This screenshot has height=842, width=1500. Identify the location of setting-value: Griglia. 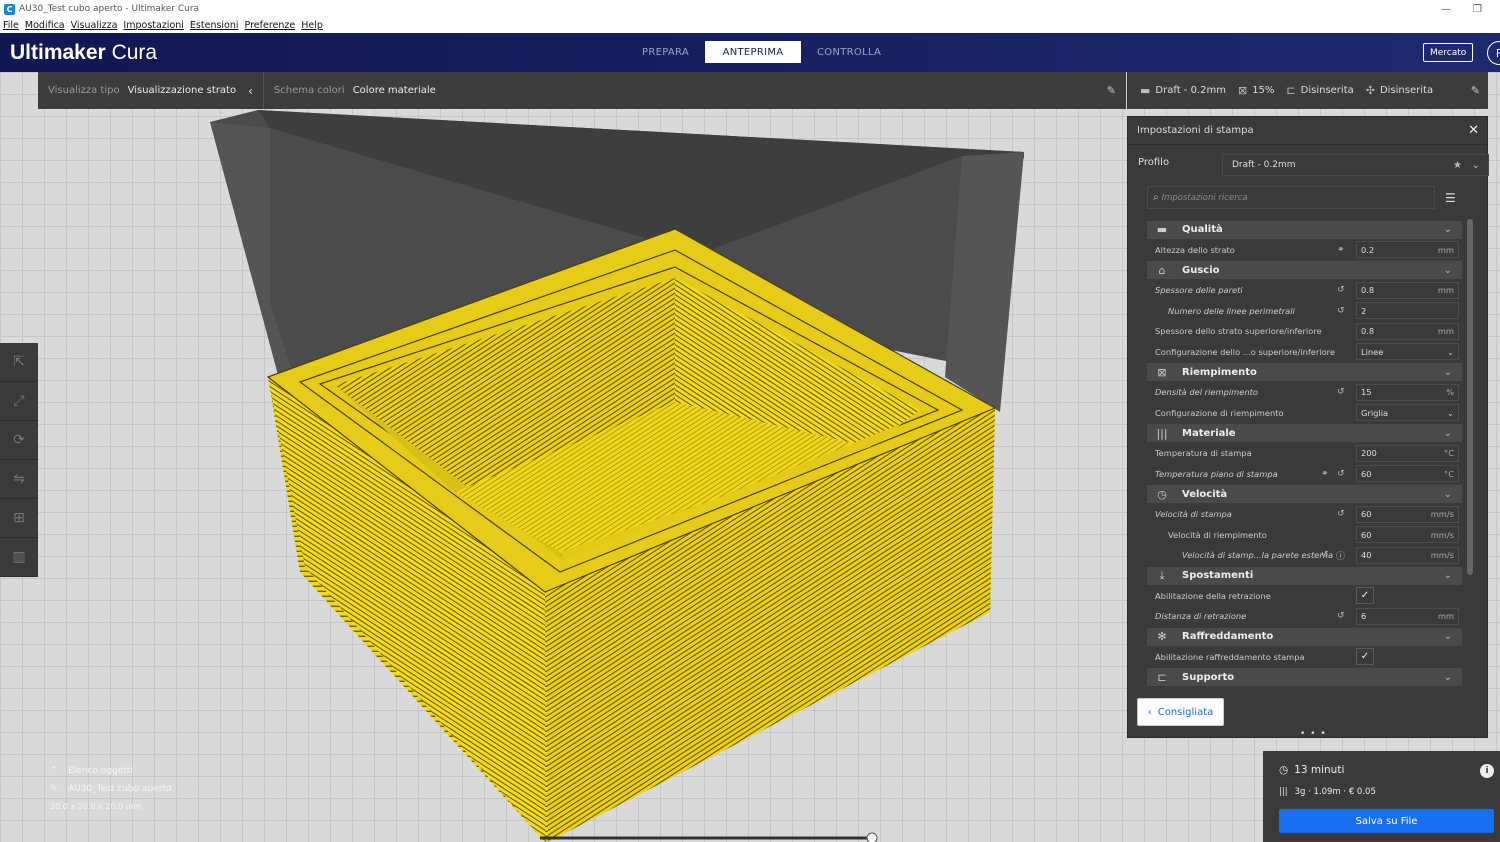
(1375, 412).